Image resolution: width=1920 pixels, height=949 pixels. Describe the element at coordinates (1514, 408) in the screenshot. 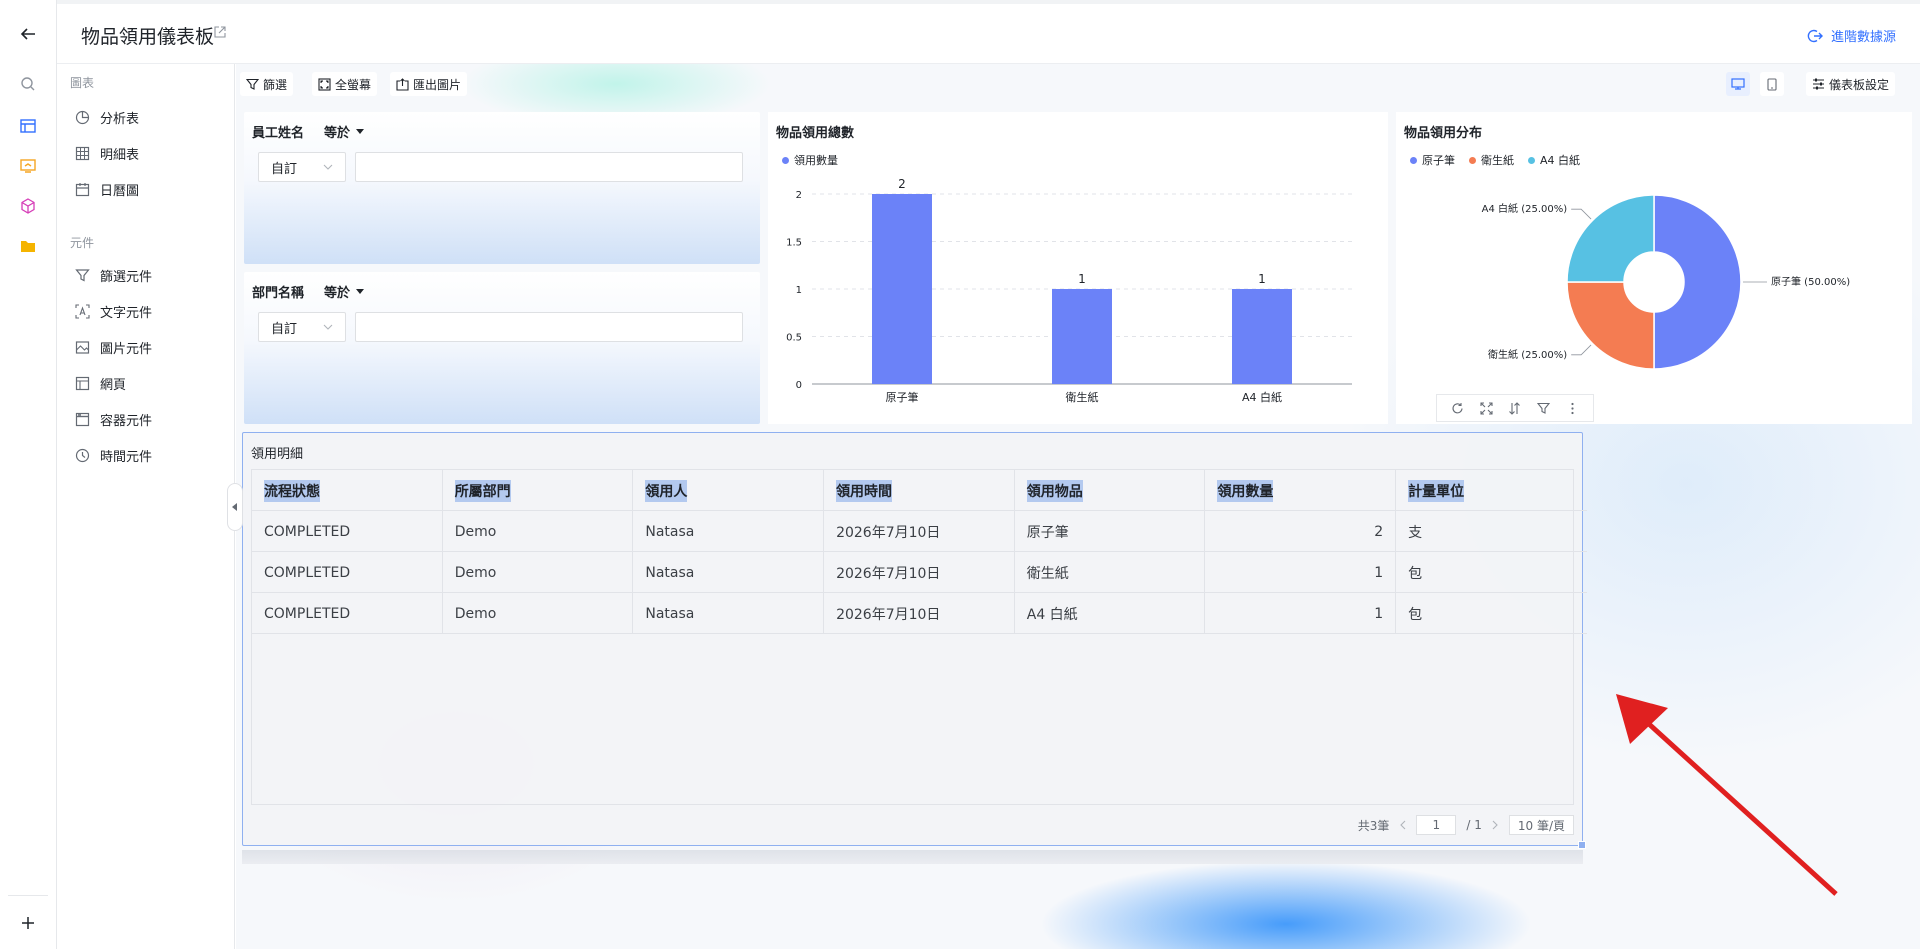

I see `sort-icon` at that location.